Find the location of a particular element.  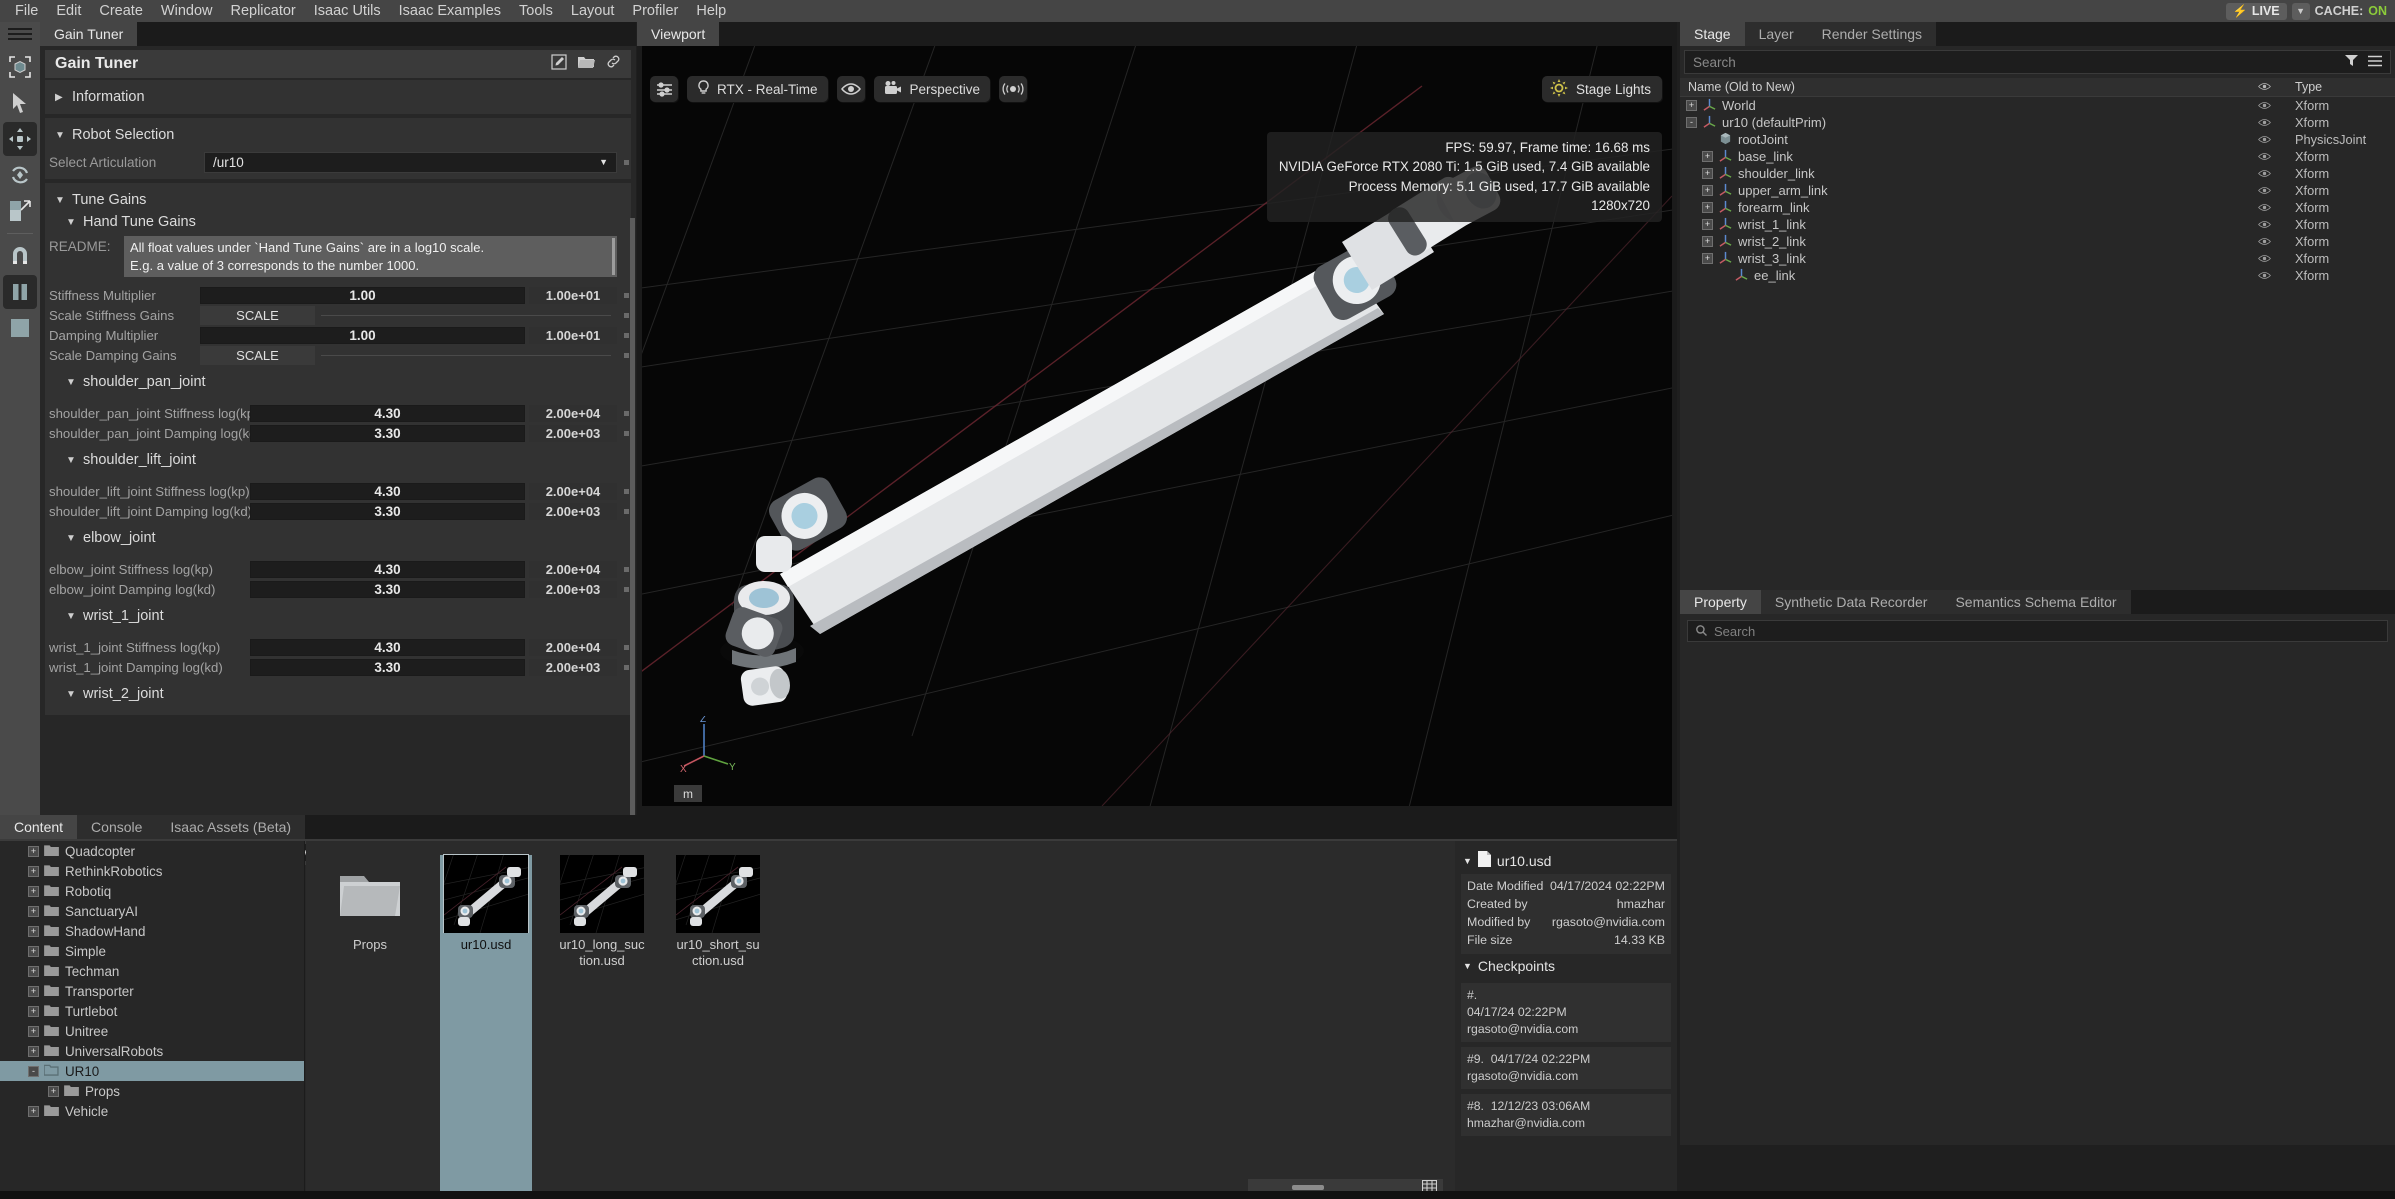

content-tree-row: + Vehicle is located at coordinates (152, 1111).